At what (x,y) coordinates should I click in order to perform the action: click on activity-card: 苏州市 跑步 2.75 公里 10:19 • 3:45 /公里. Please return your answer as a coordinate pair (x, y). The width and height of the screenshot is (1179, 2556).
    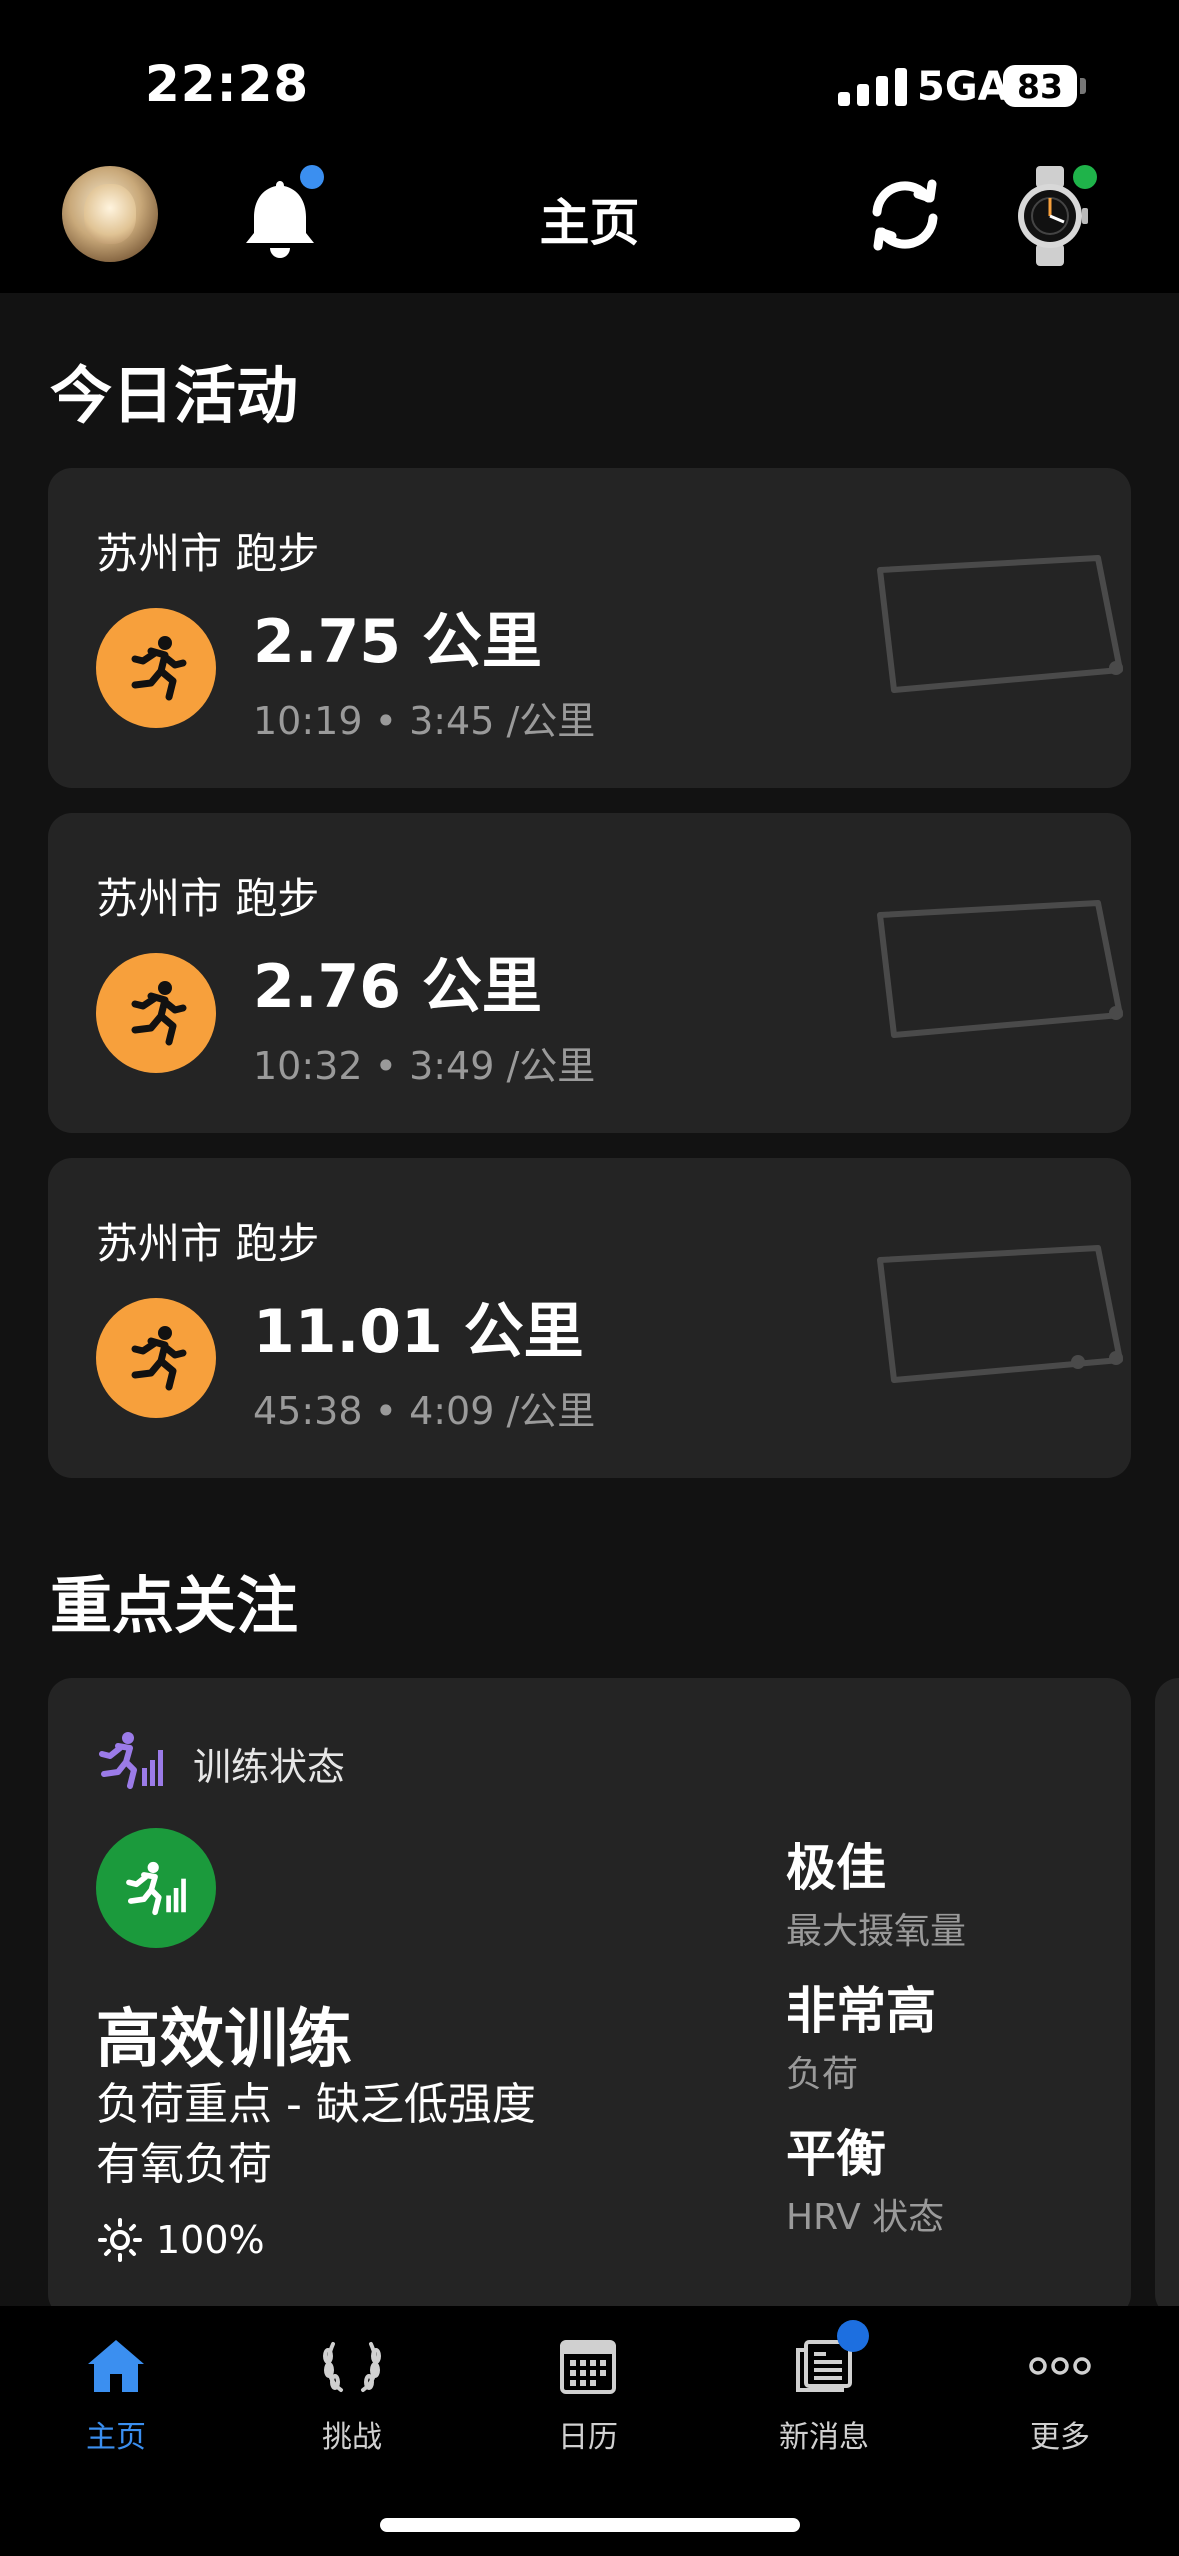
    Looking at the image, I should click on (589, 628).